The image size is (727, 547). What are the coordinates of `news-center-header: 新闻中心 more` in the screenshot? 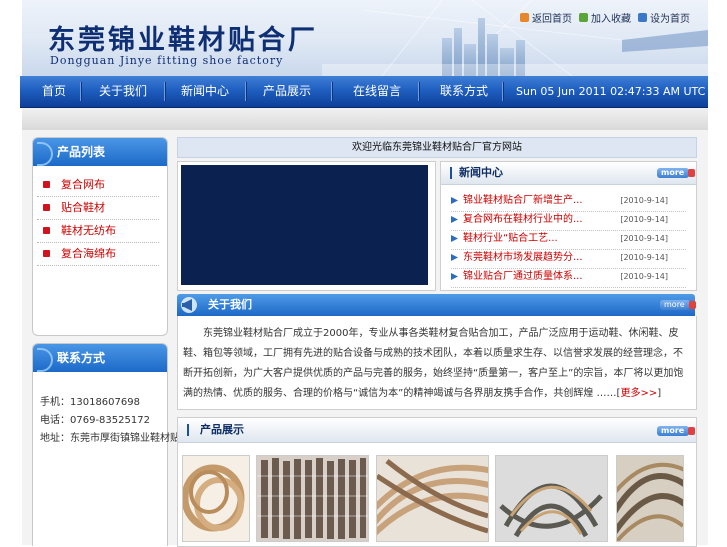 It's located at (568, 173).